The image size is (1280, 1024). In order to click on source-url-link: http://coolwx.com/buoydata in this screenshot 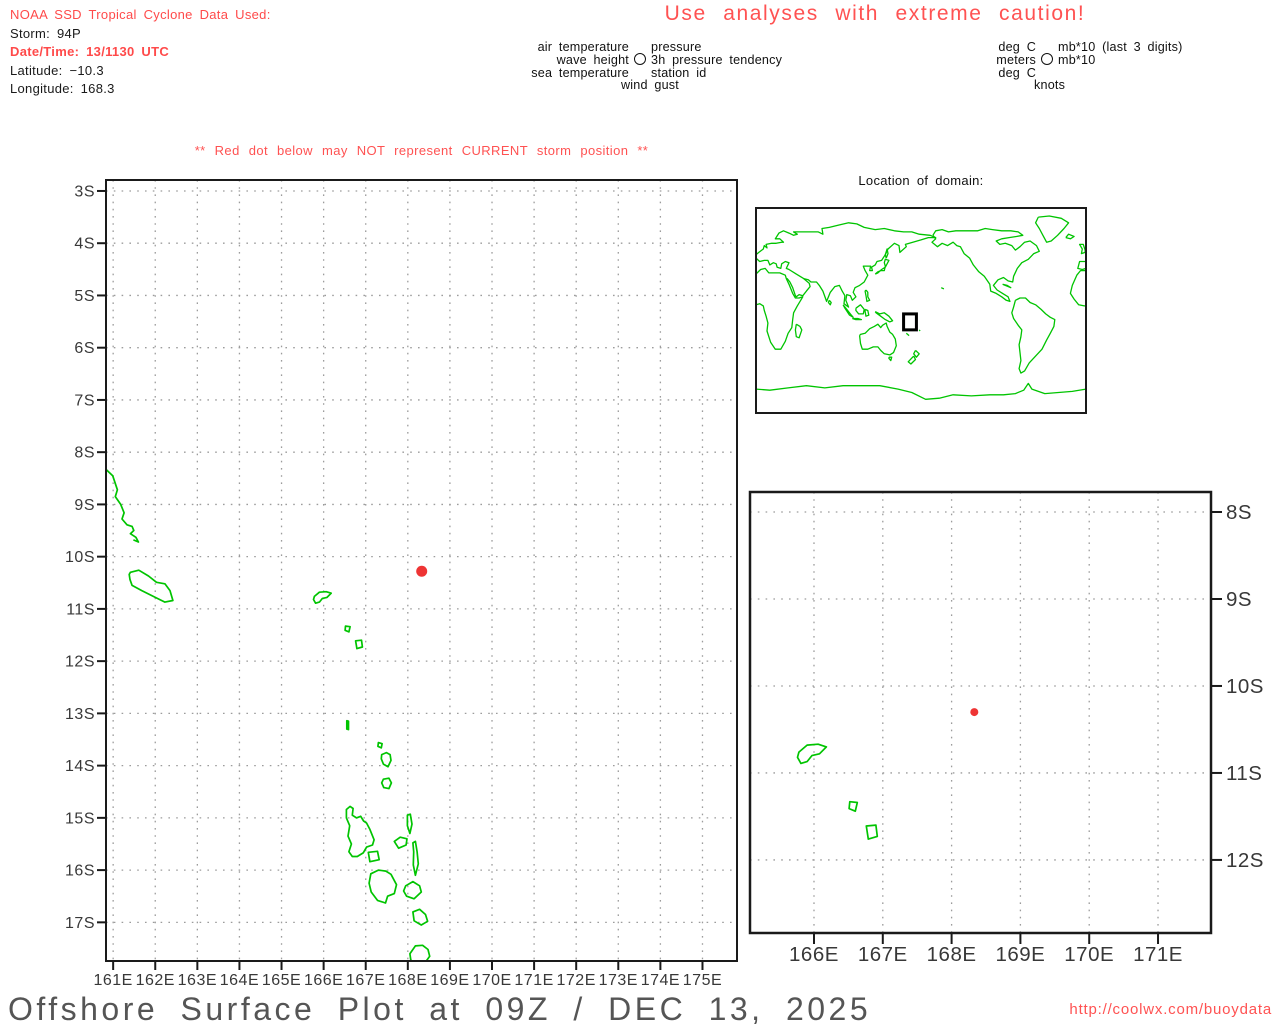, I will do `click(1170, 1009)`.